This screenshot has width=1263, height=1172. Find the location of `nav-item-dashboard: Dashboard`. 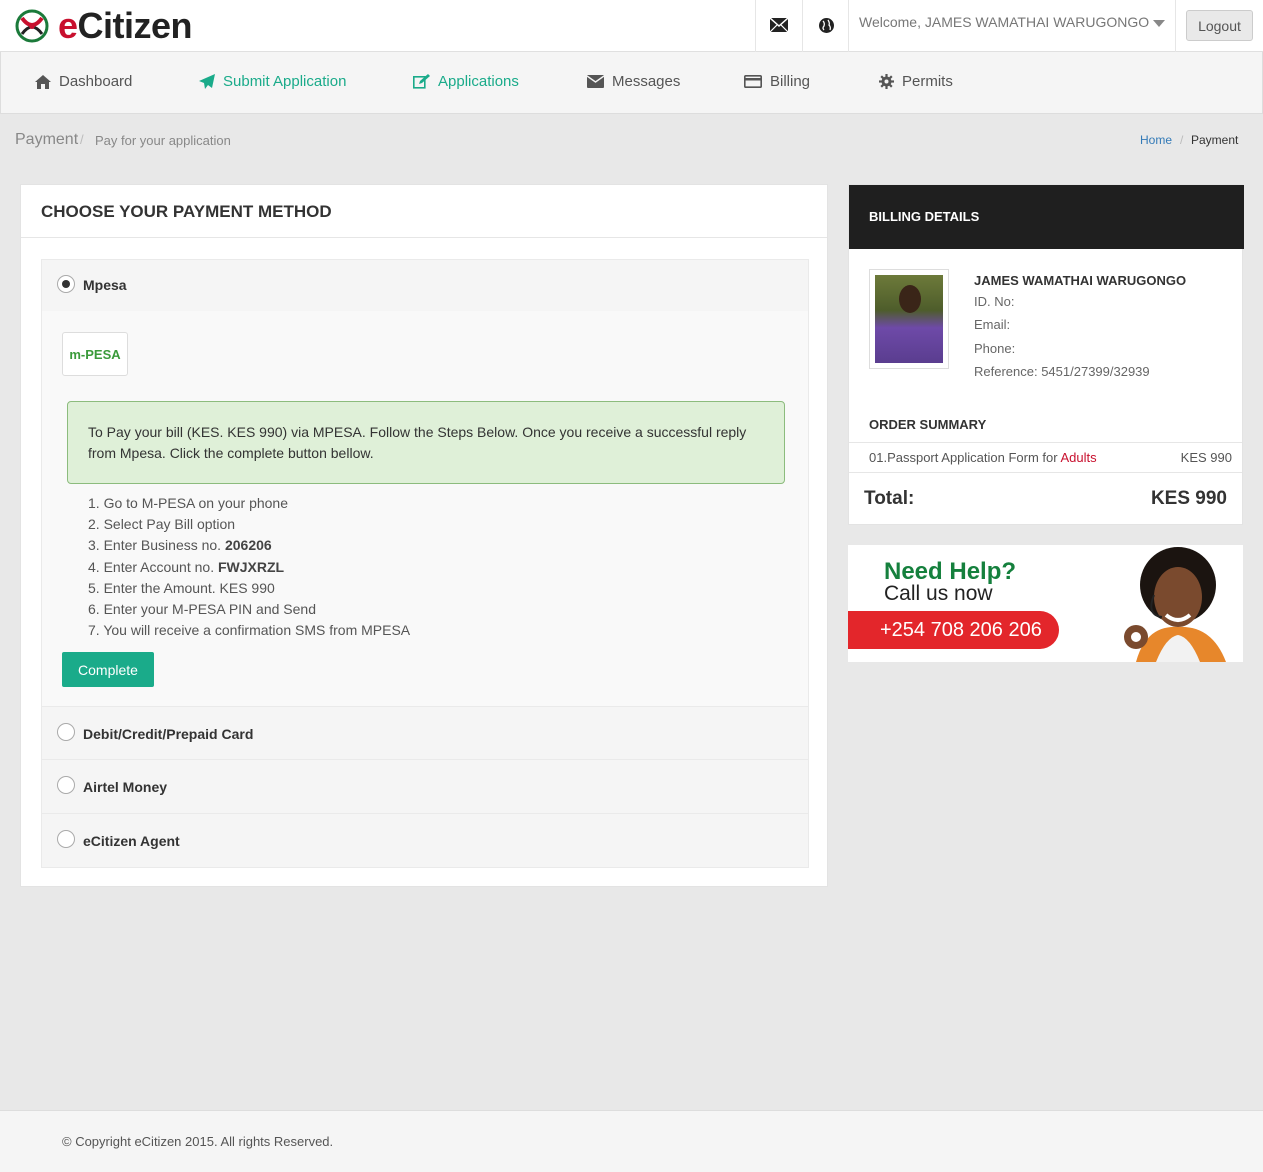

nav-item-dashboard: Dashboard is located at coordinates (83, 81).